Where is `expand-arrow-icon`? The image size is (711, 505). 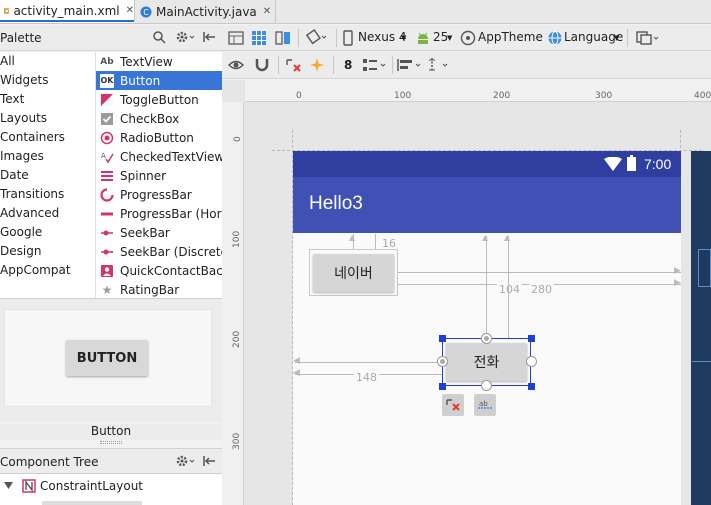
expand-arrow-icon is located at coordinates (8, 485).